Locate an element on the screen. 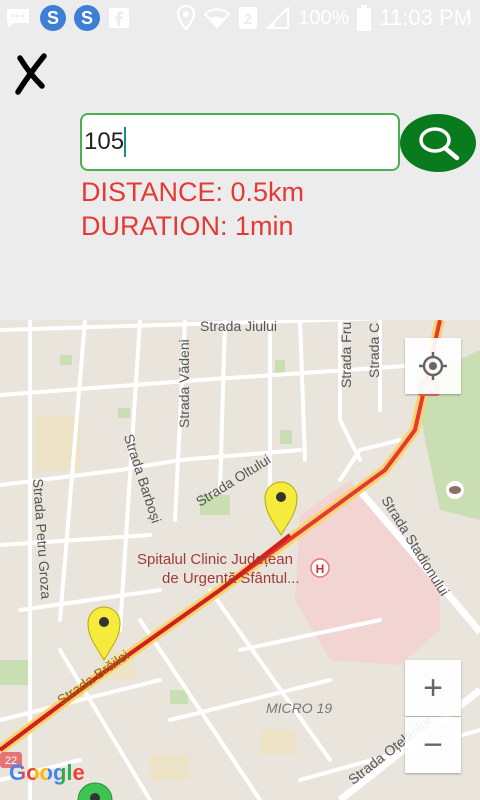 The height and width of the screenshot is (800, 480). minus-icon: − is located at coordinates (433, 744).